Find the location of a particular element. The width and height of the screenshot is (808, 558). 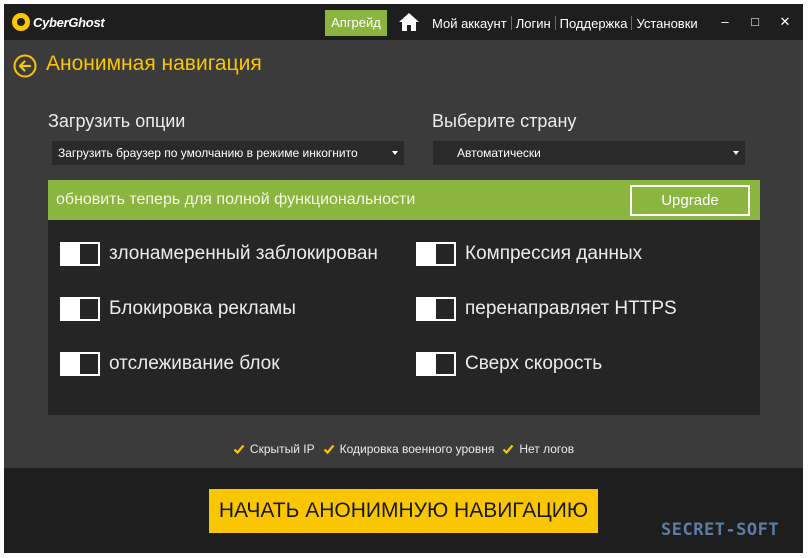

option-tracking-block: отслеживание блок is located at coordinates (170, 364).